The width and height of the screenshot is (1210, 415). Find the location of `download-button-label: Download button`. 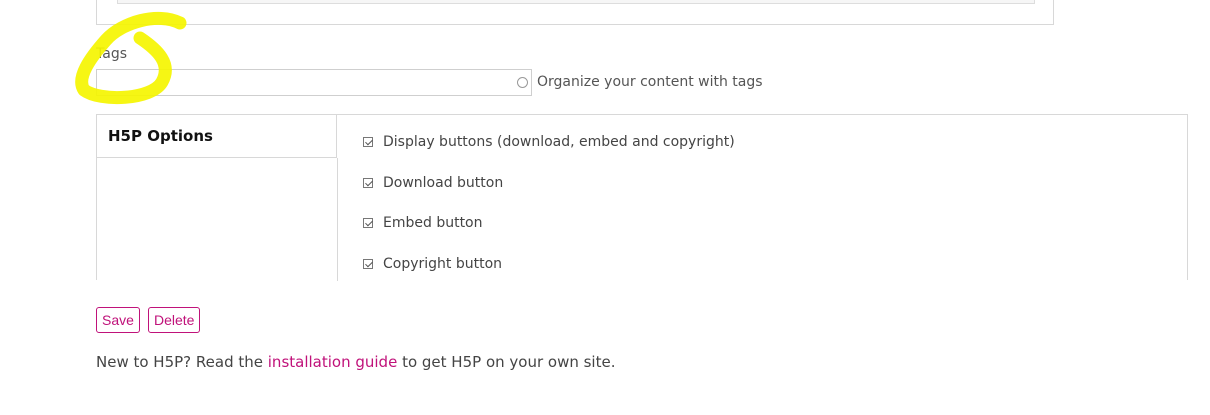

download-button-label: Download button is located at coordinates (443, 183).